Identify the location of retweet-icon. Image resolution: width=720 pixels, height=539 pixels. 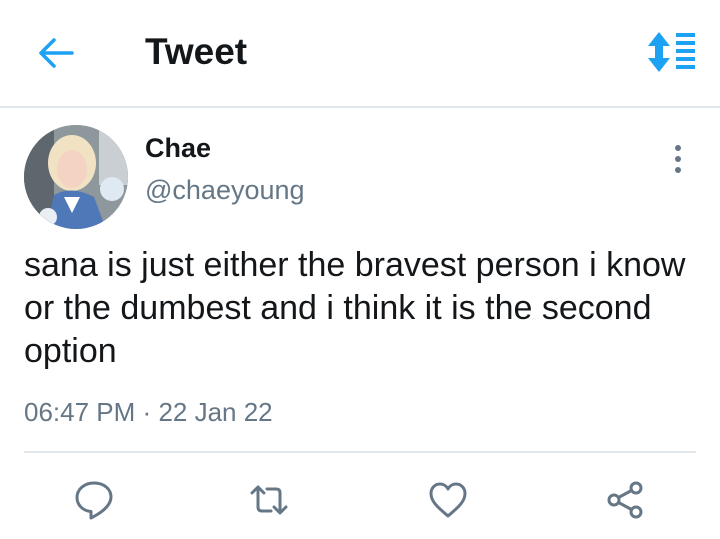
(269, 500).